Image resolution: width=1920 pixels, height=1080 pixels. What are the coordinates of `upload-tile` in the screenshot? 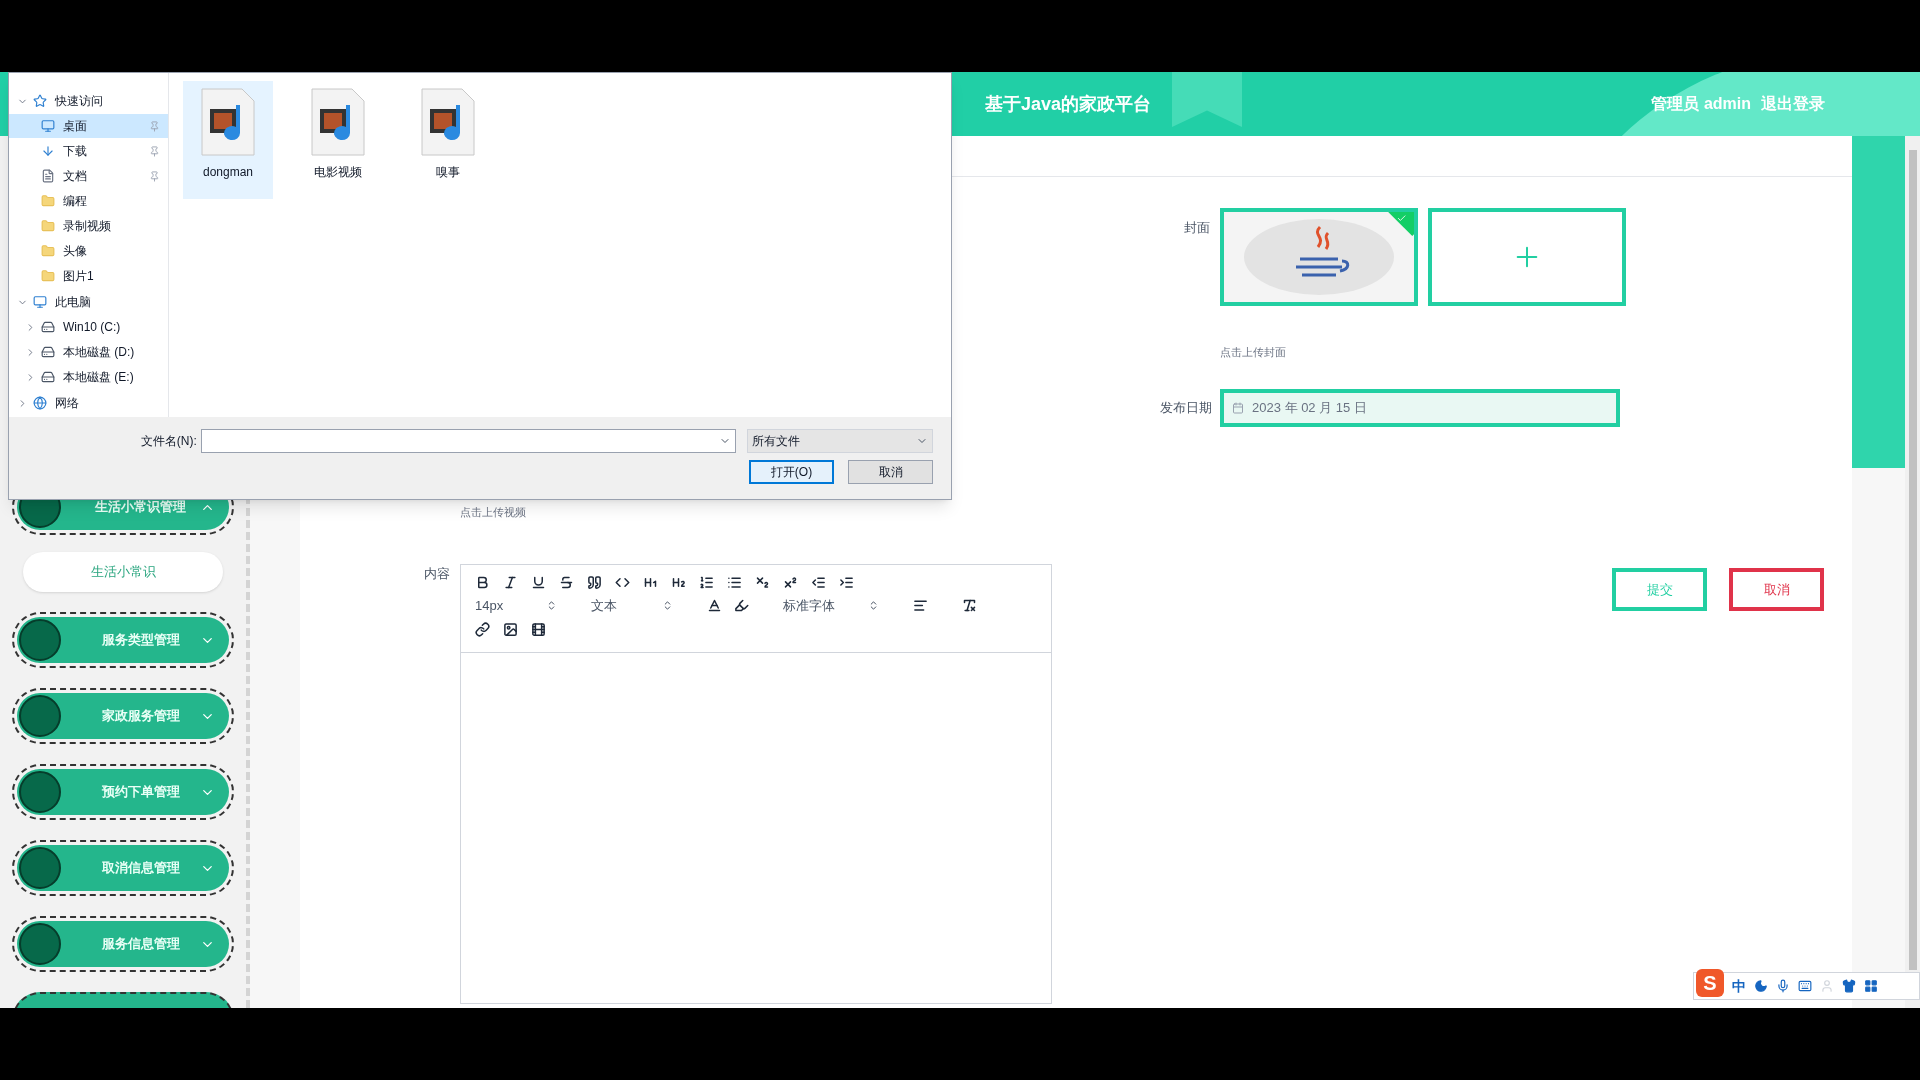 It's located at (1527, 257).